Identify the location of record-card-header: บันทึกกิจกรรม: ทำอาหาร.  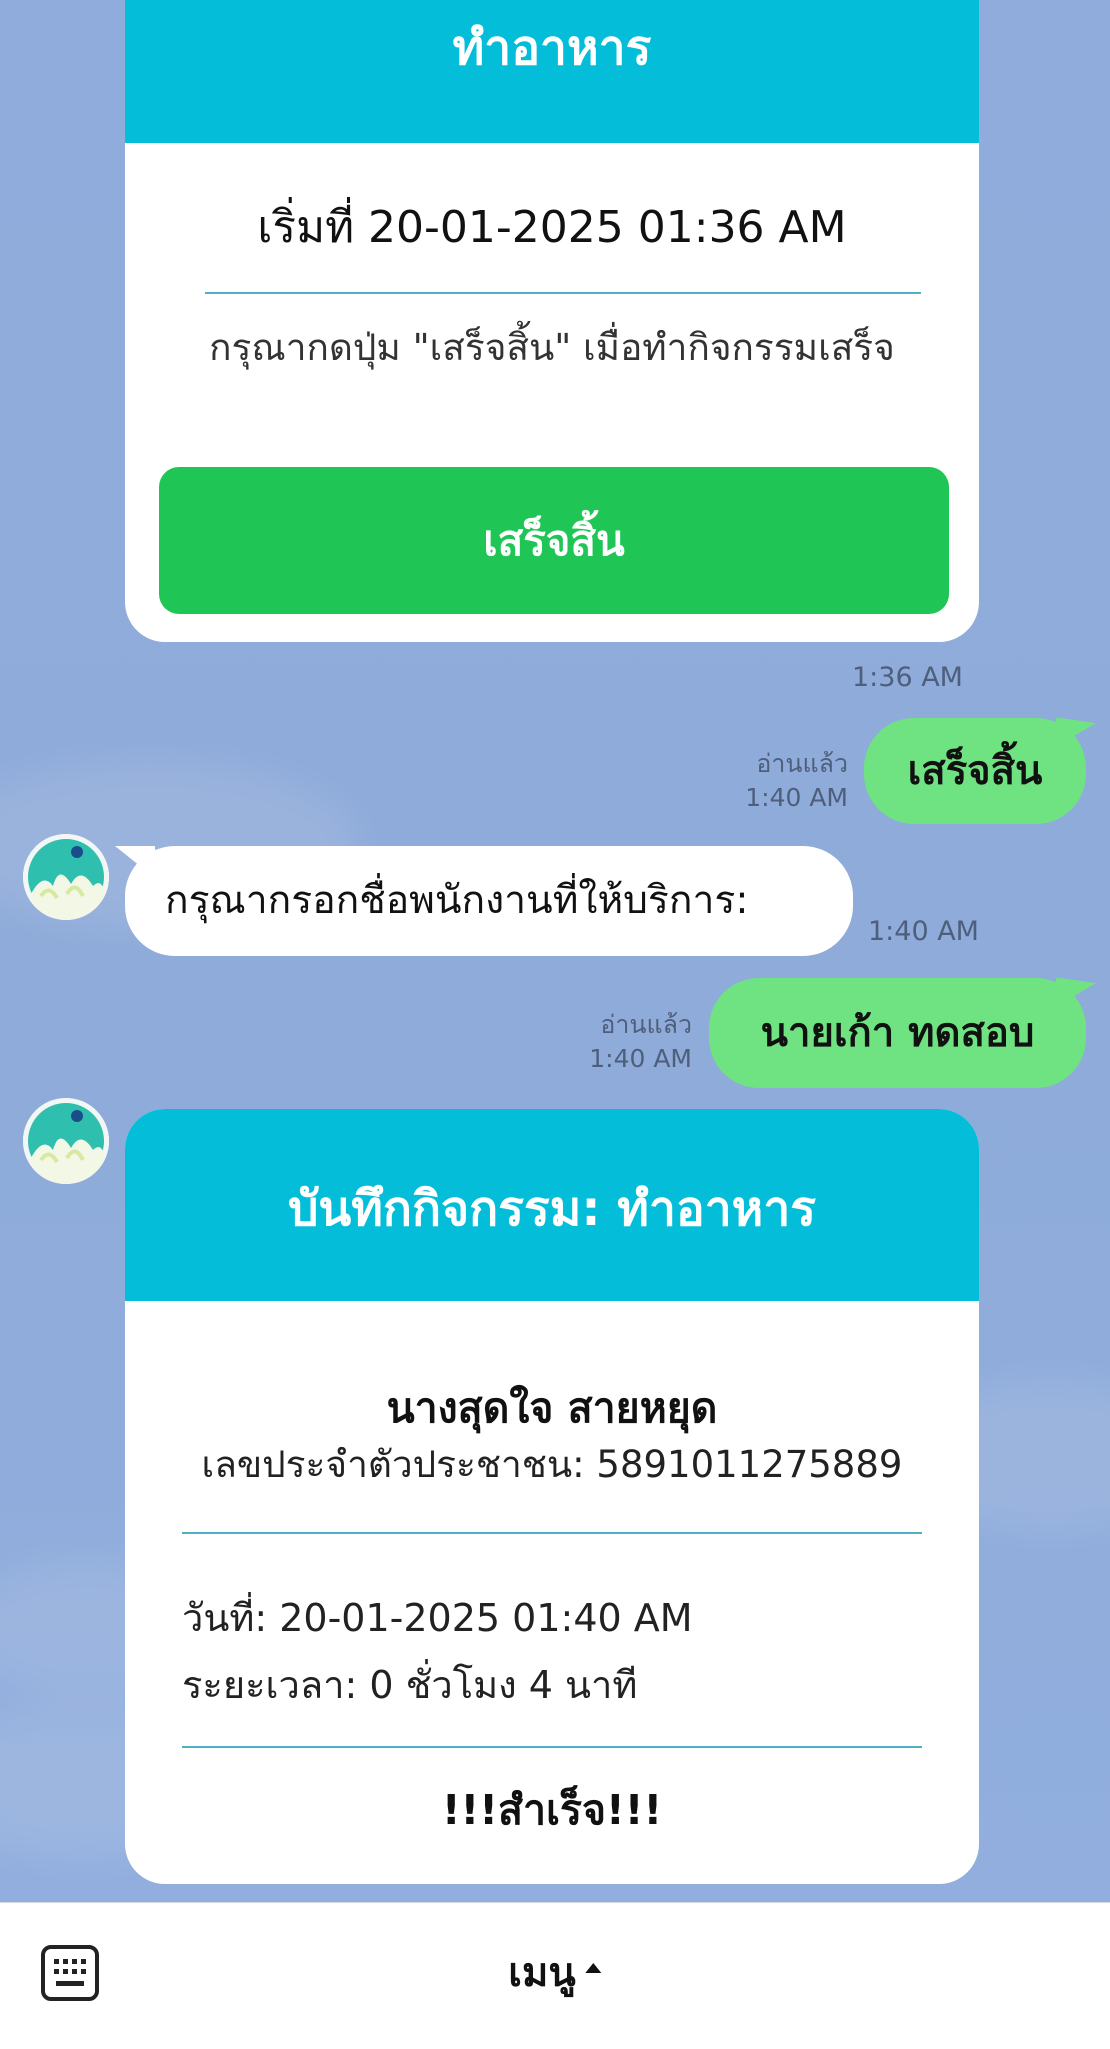
(552, 1205).